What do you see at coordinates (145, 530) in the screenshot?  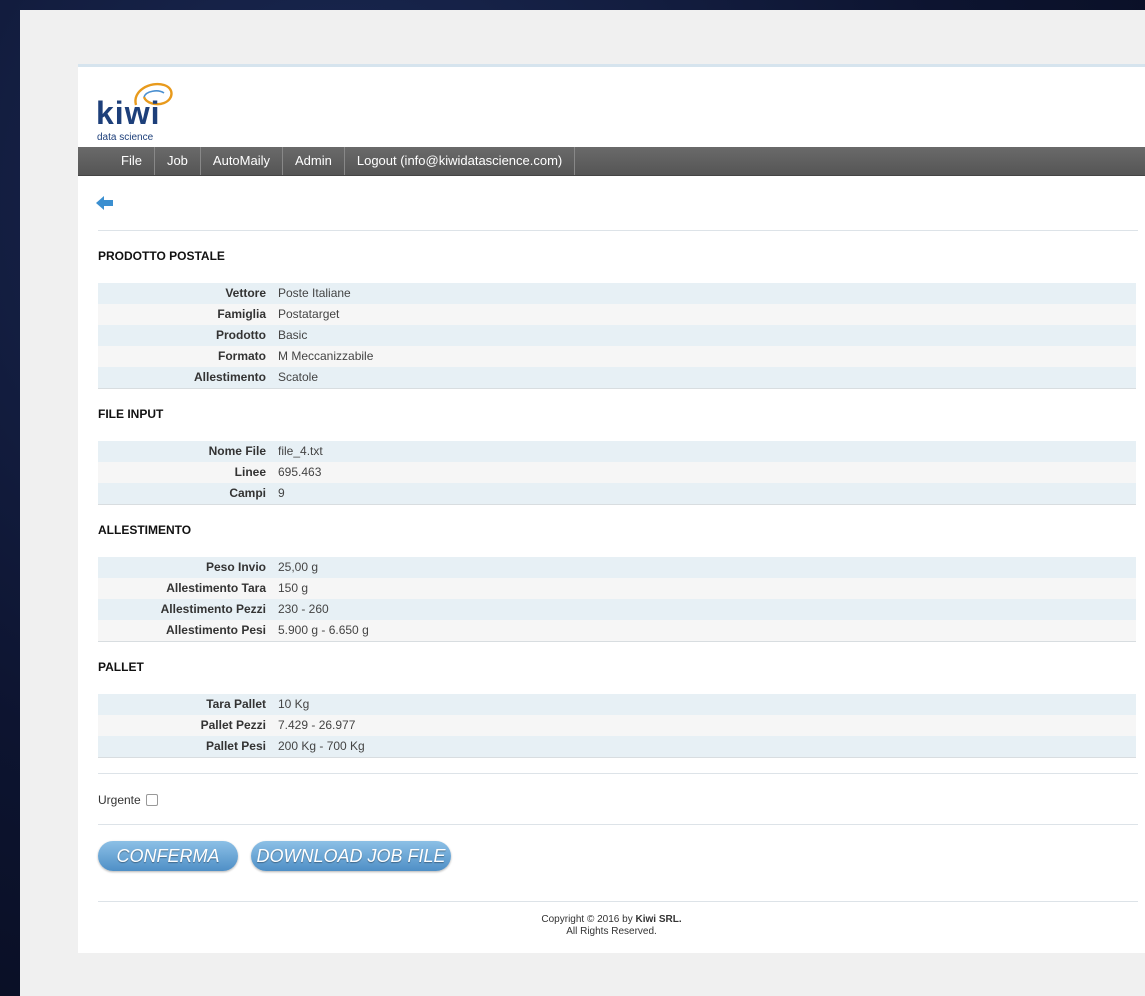 I see `section-title-allestimento: ALLESTIMENTO` at bounding box center [145, 530].